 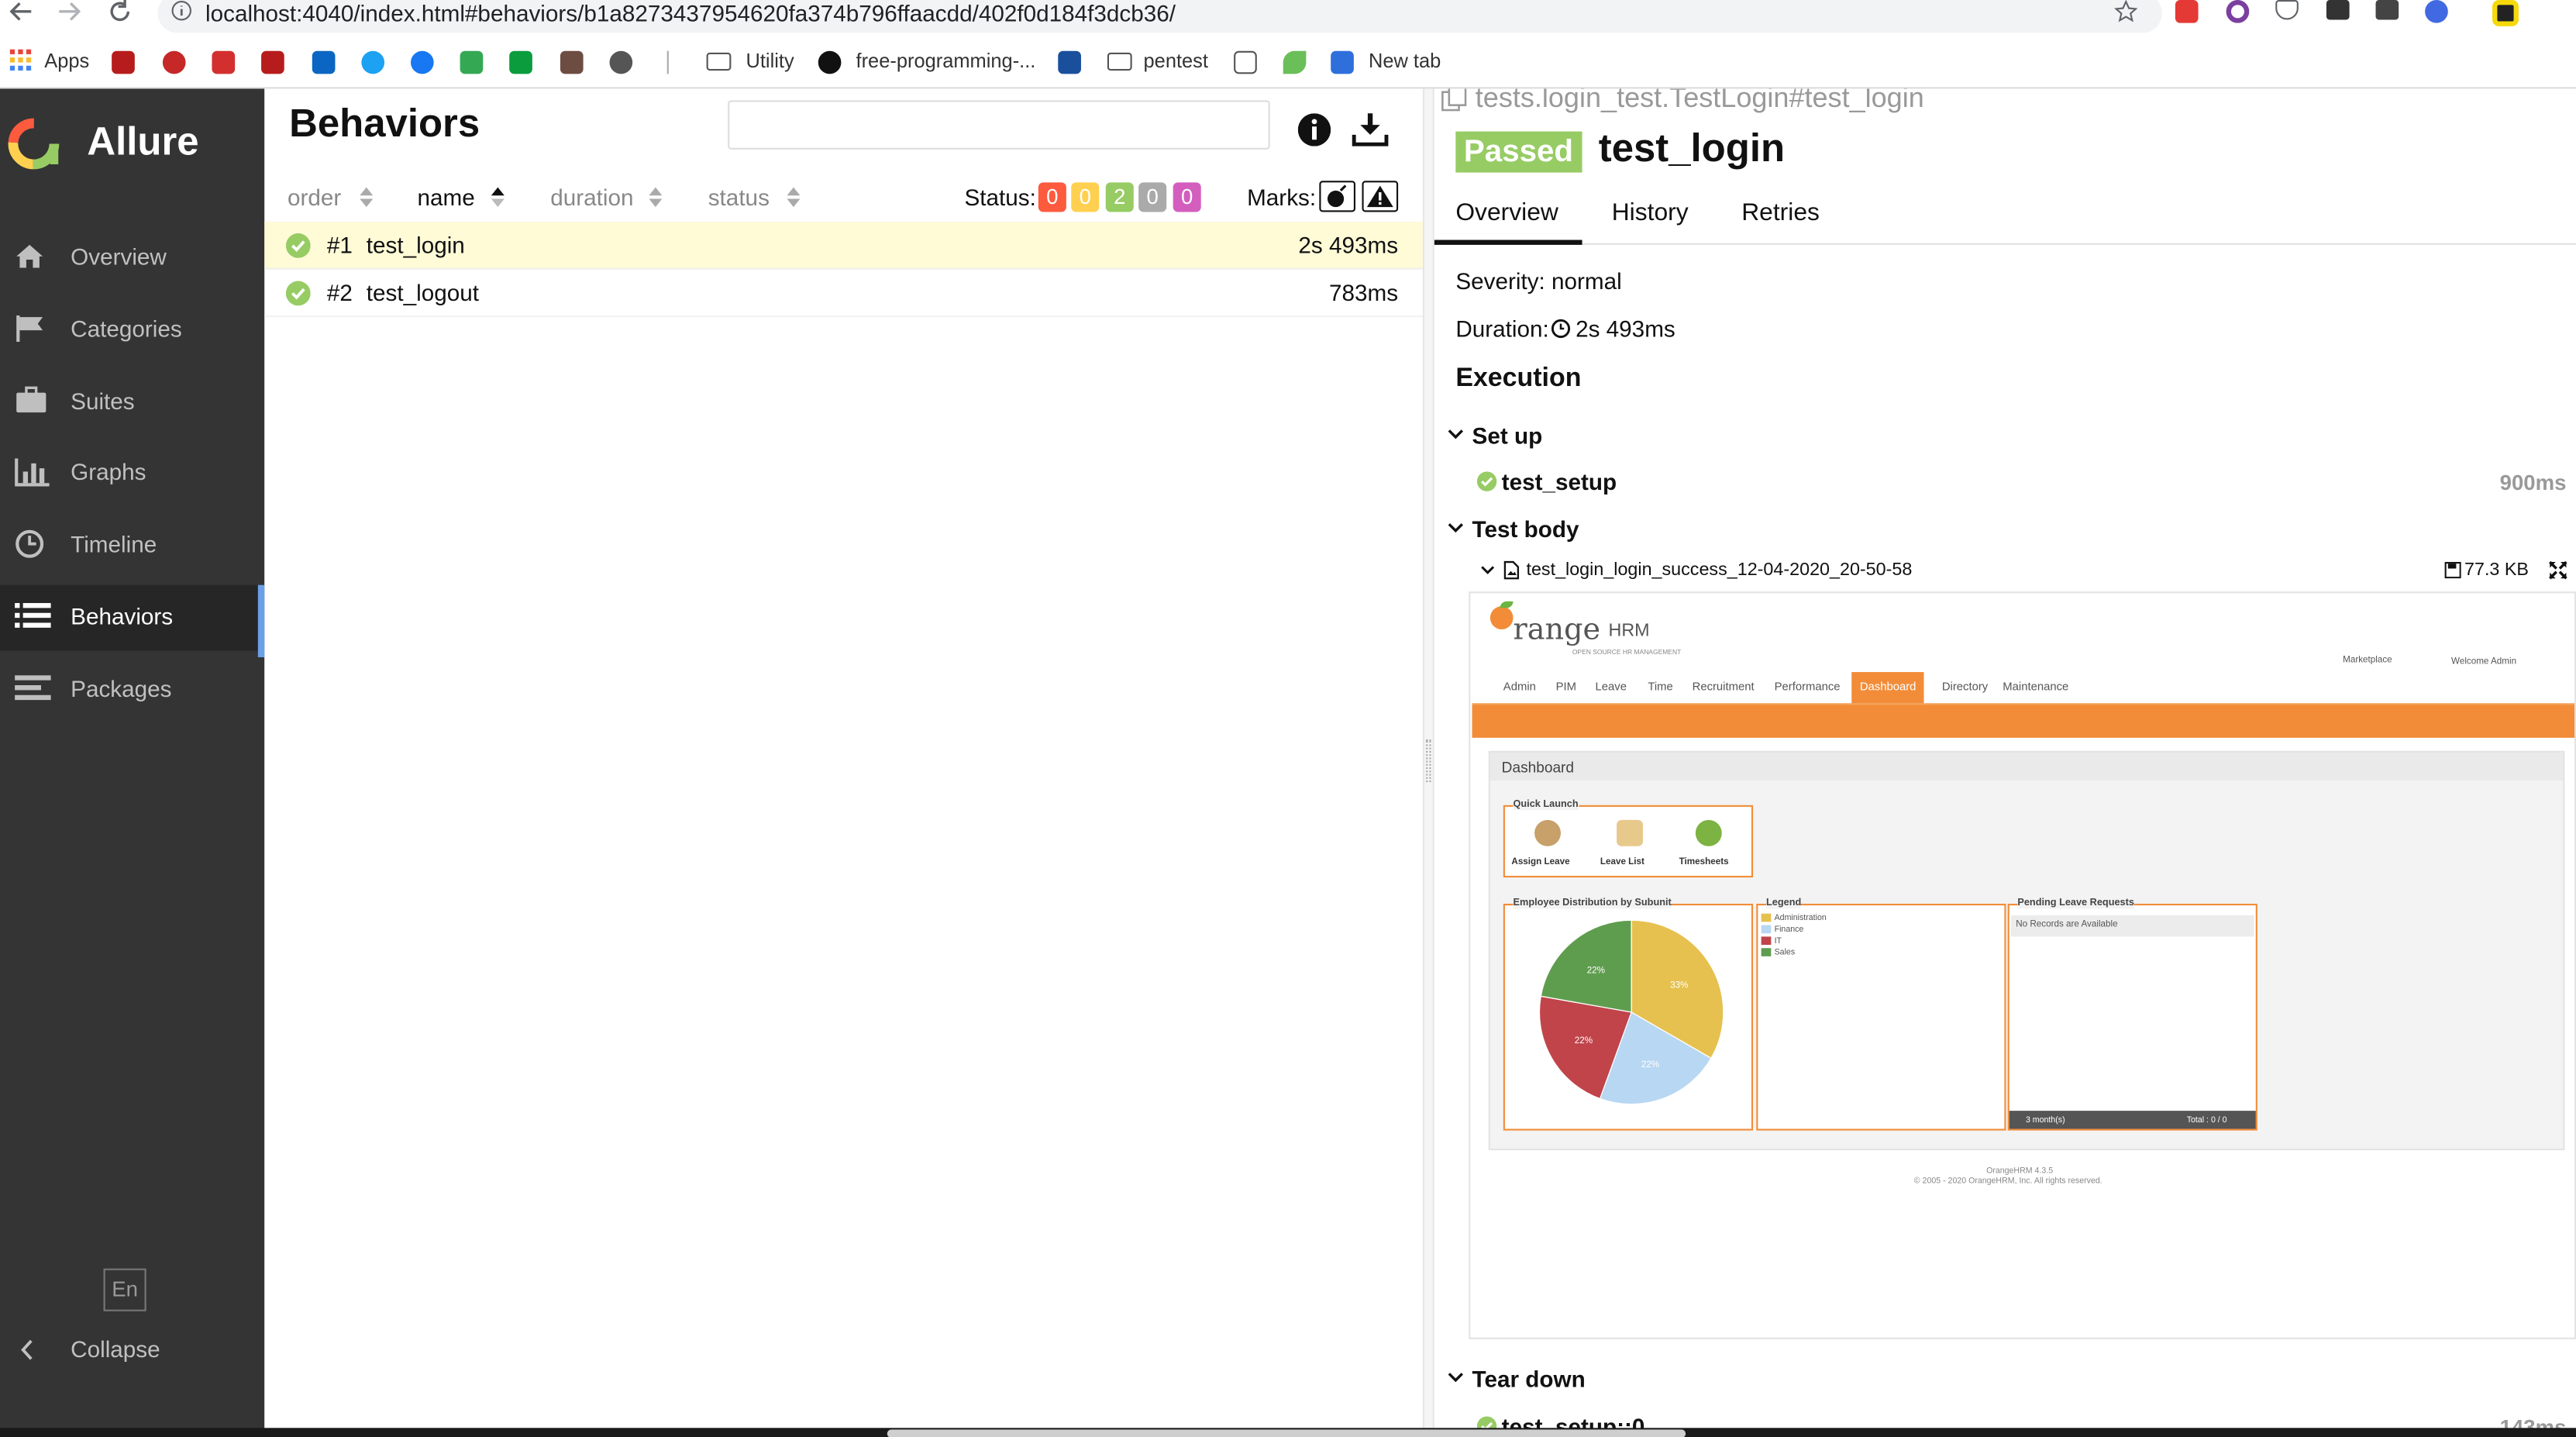 I want to click on chevron-down-icon, so click(x=1456, y=528).